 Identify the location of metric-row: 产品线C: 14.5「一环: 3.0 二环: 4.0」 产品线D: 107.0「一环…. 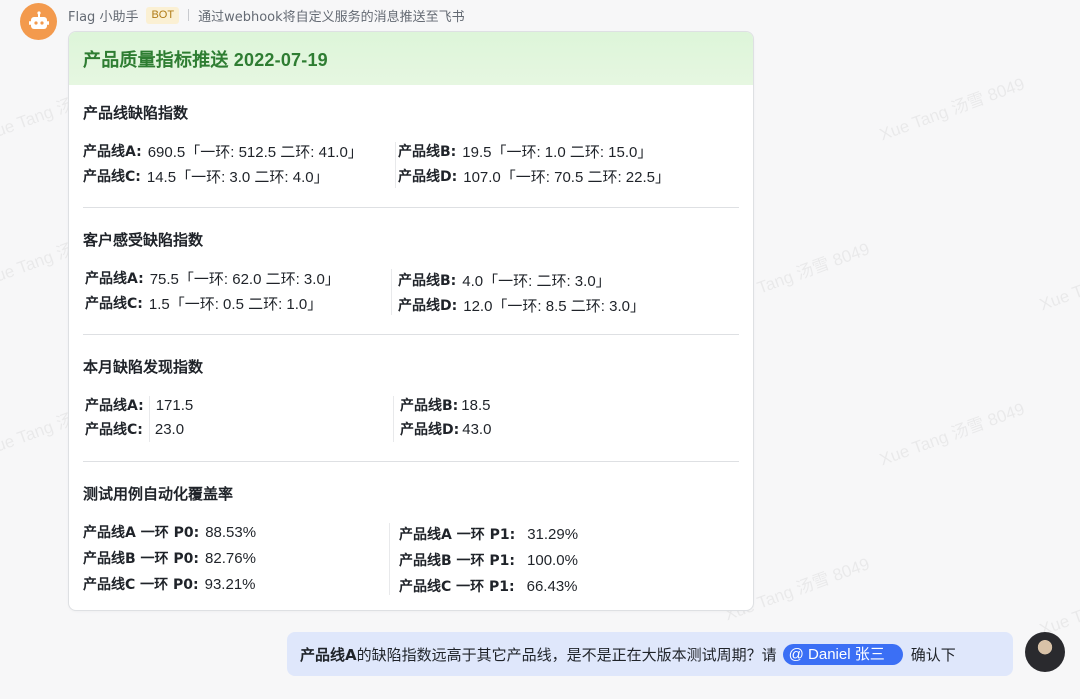
(411, 176).